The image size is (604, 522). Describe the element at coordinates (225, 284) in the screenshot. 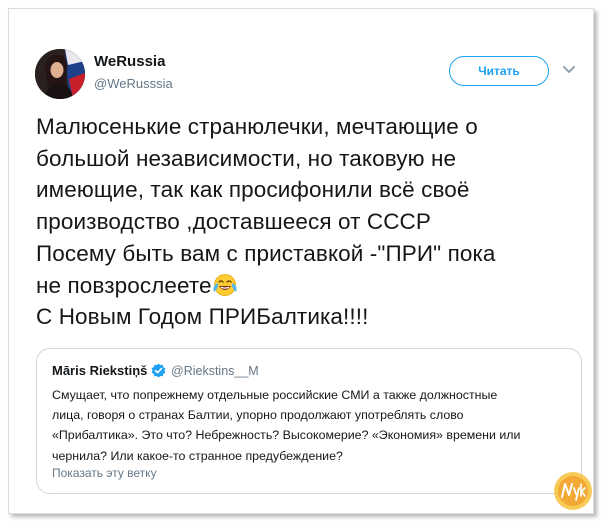

I see `face-with-tears-of-joy-icon` at that location.